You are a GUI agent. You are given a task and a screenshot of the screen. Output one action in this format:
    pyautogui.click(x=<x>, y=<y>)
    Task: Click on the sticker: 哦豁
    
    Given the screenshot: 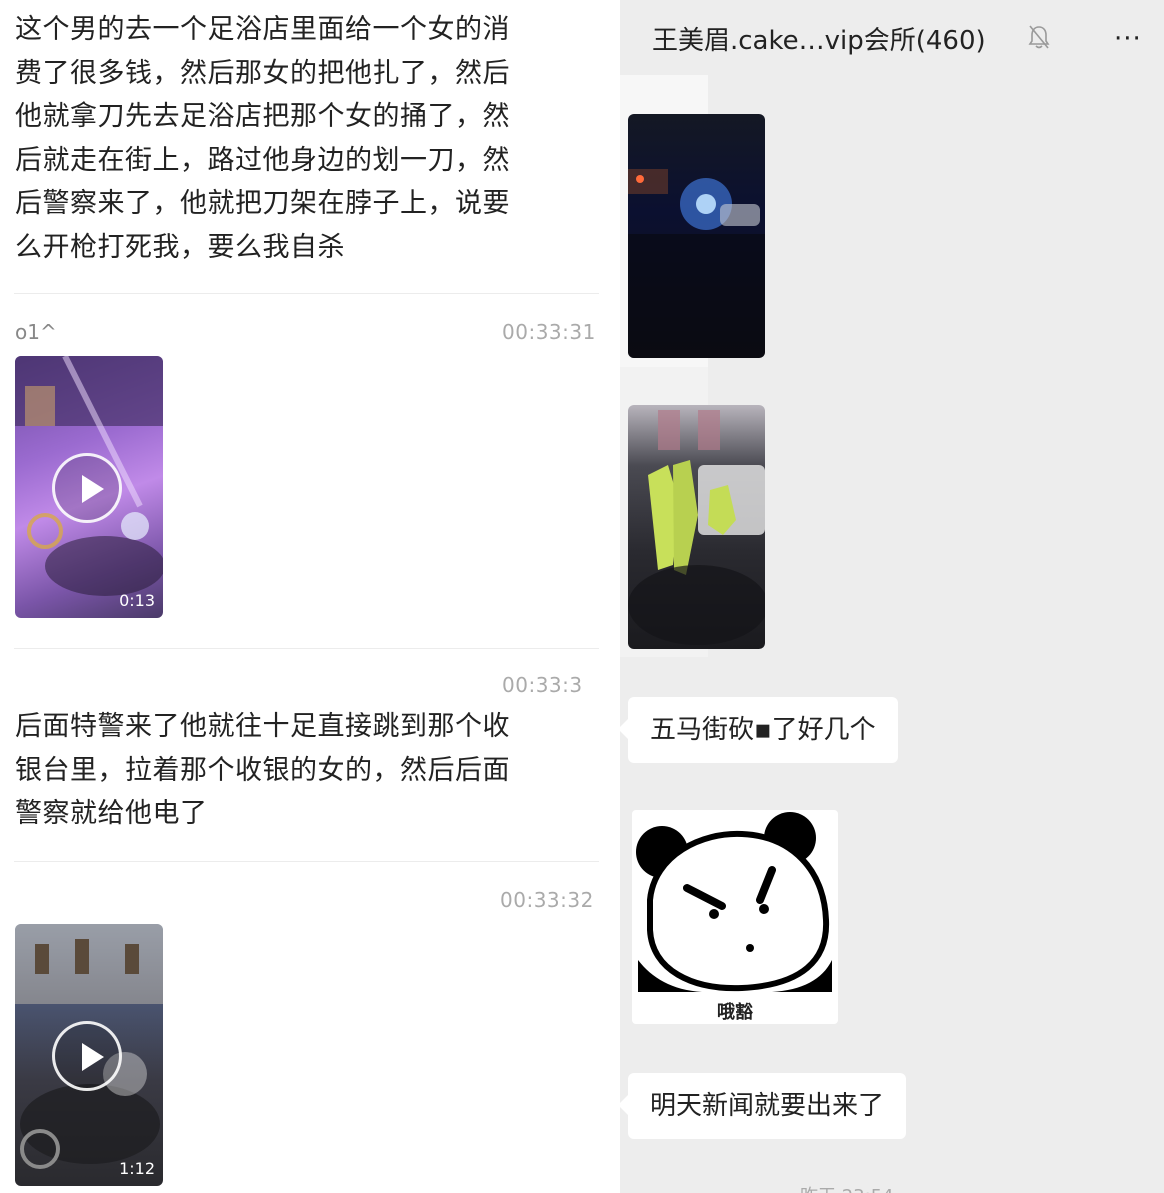 What is the action you would take?
    pyautogui.click(x=735, y=917)
    